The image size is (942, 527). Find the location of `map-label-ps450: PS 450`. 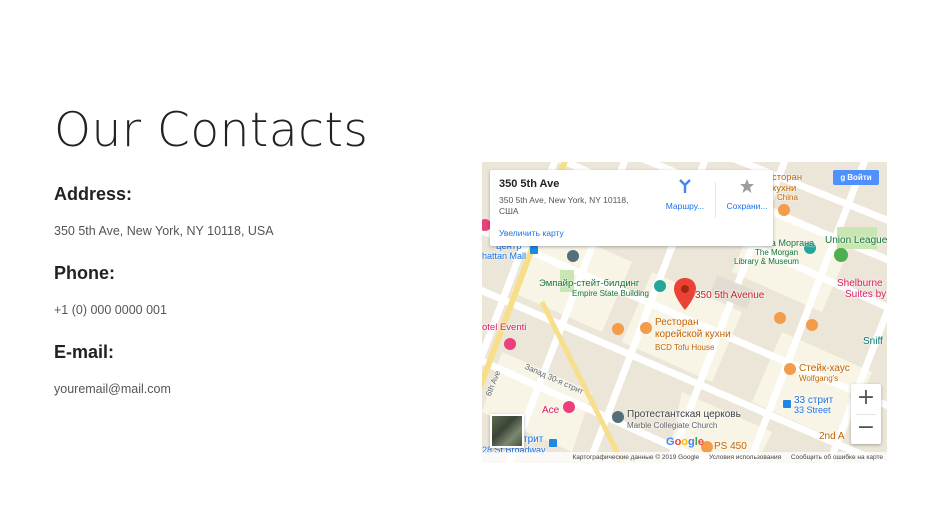

map-label-ps450: PS 450 is located at coordinates (730, 446).